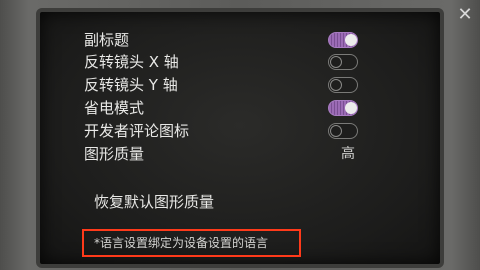  I want to click on setting-label: 图形质量, so click(114, 154).